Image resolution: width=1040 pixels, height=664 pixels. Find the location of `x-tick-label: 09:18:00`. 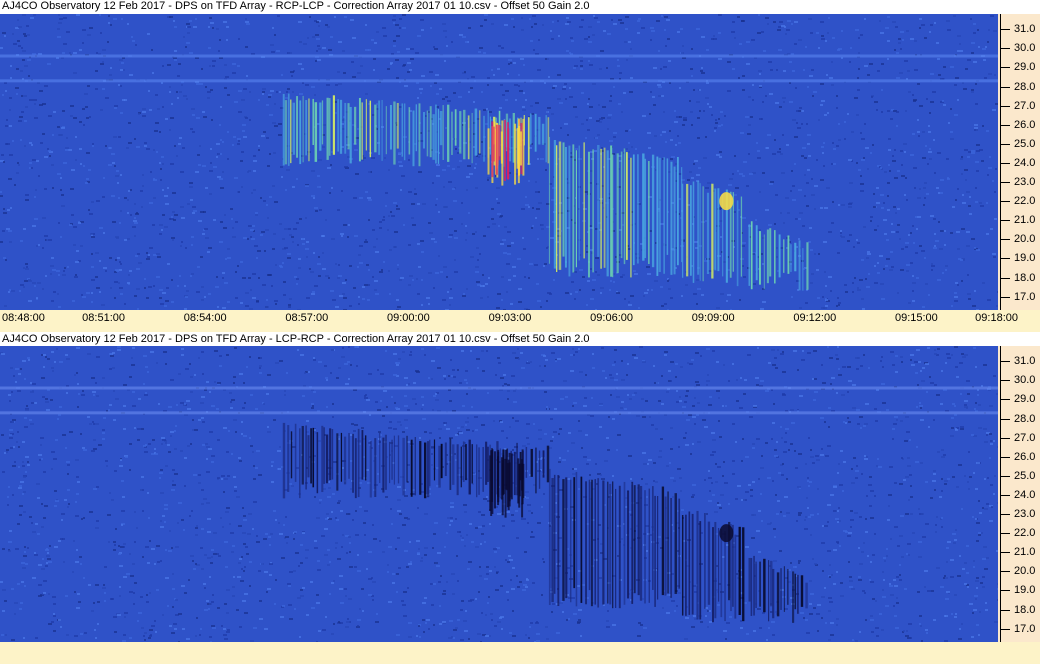

x-tick-label: 09:18:00 is located at coordinates (996, 318).